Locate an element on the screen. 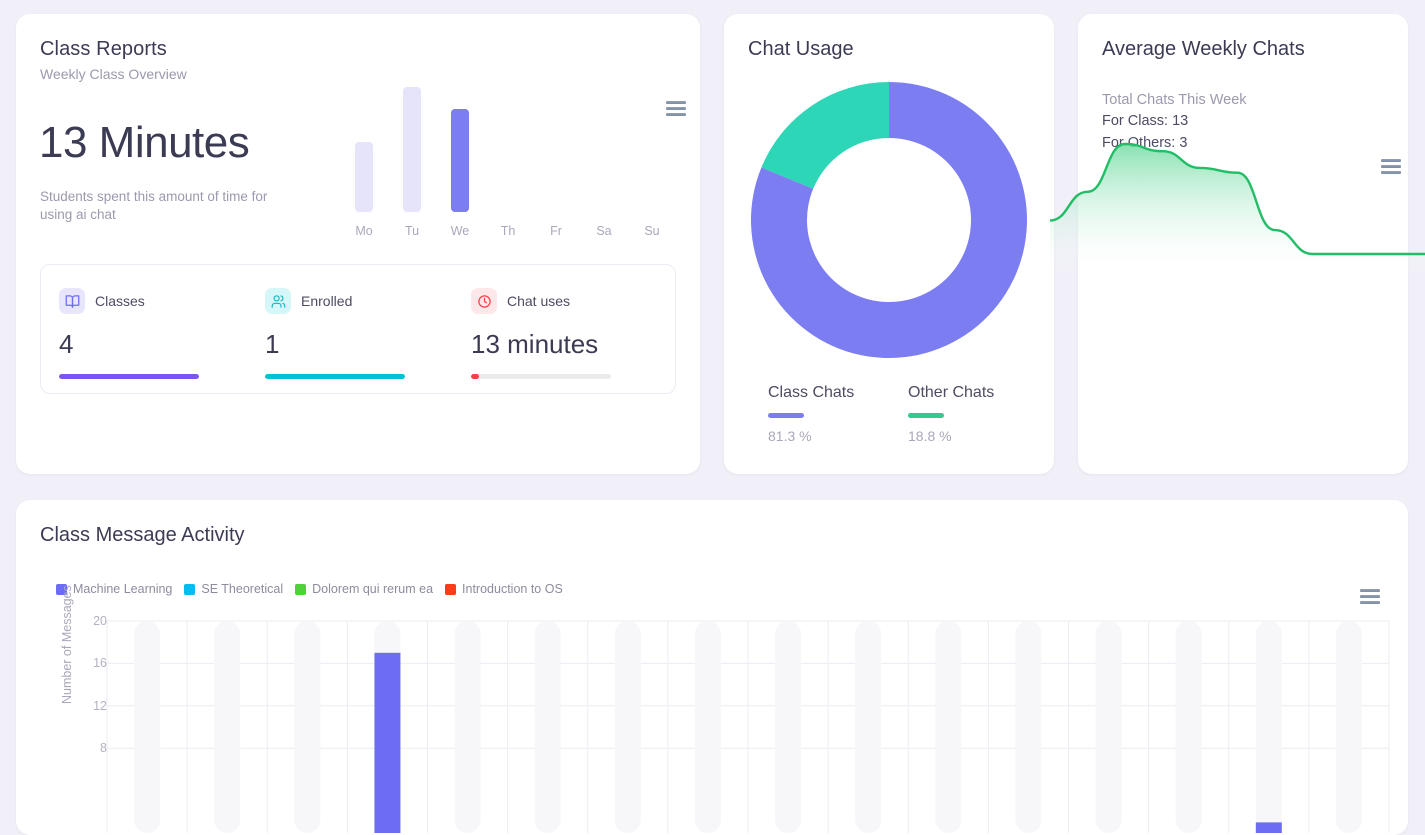 This screenshot has height=835, width=1425. class-reports-subtitle: Weekly Class Overview is located at coordinates (113, 74).